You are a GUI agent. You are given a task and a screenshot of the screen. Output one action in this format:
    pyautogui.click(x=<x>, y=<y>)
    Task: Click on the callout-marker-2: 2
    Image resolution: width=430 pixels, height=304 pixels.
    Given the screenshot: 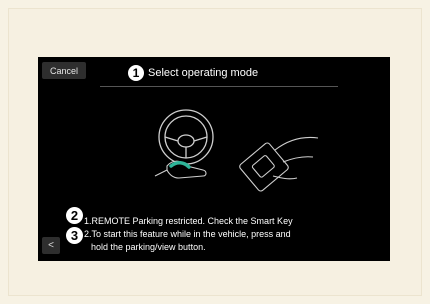 What is the action you would take?
    pyautogui.click(x=74, y=215)
    